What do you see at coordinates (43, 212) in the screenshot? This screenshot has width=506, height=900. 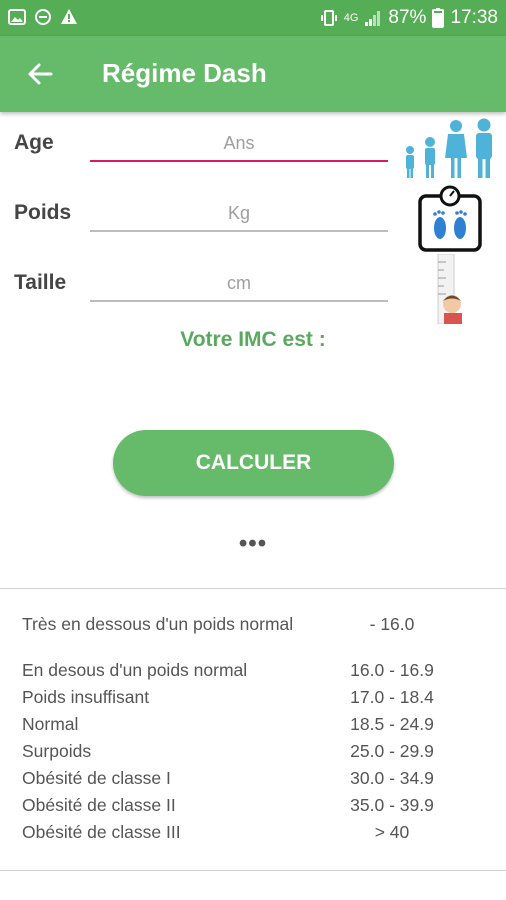 I see `poids-label: Poids` at bounding box center [43, 212].